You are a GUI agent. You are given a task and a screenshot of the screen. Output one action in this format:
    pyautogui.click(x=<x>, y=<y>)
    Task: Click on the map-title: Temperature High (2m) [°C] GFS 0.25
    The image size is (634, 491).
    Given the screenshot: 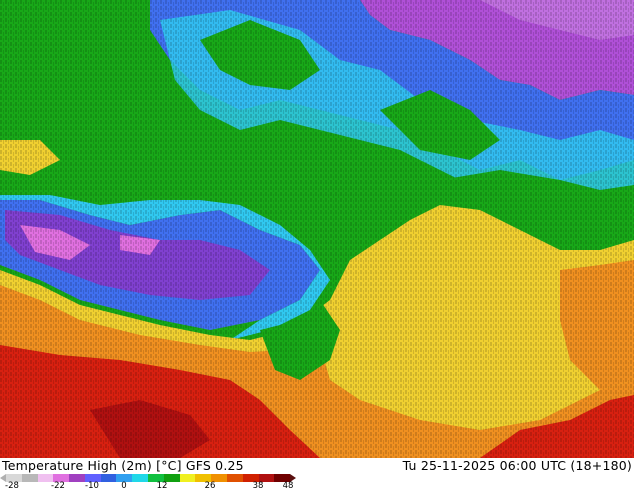 What is the action you would take?
    pyautogui.click(x=123, y=465)
    